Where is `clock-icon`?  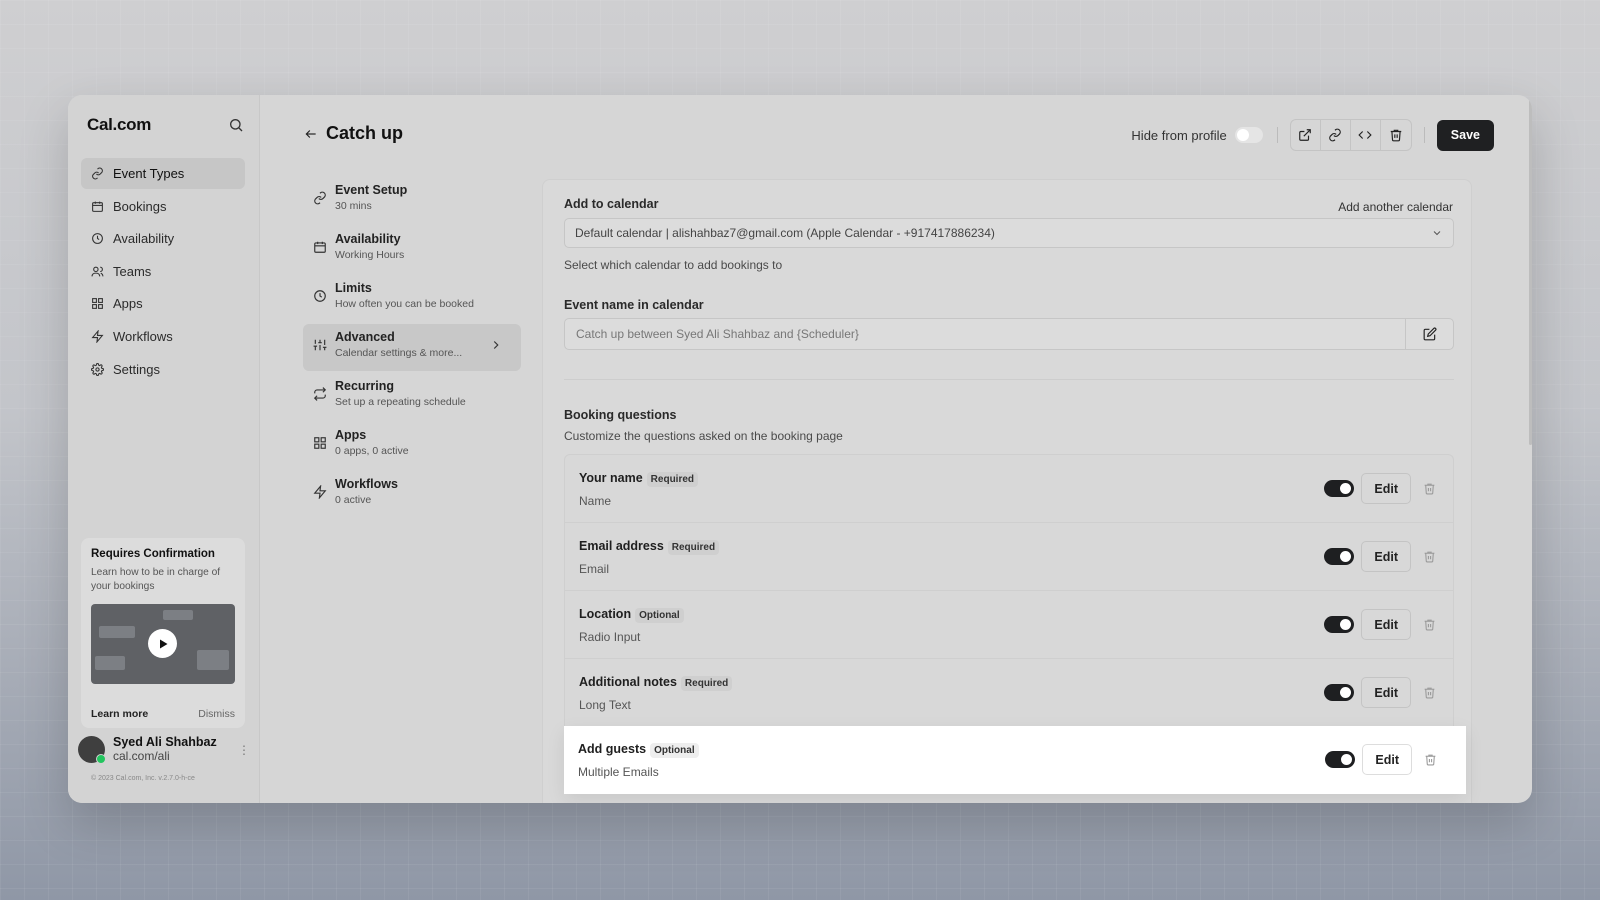
clock-icon is located at coordinates (97, 239).